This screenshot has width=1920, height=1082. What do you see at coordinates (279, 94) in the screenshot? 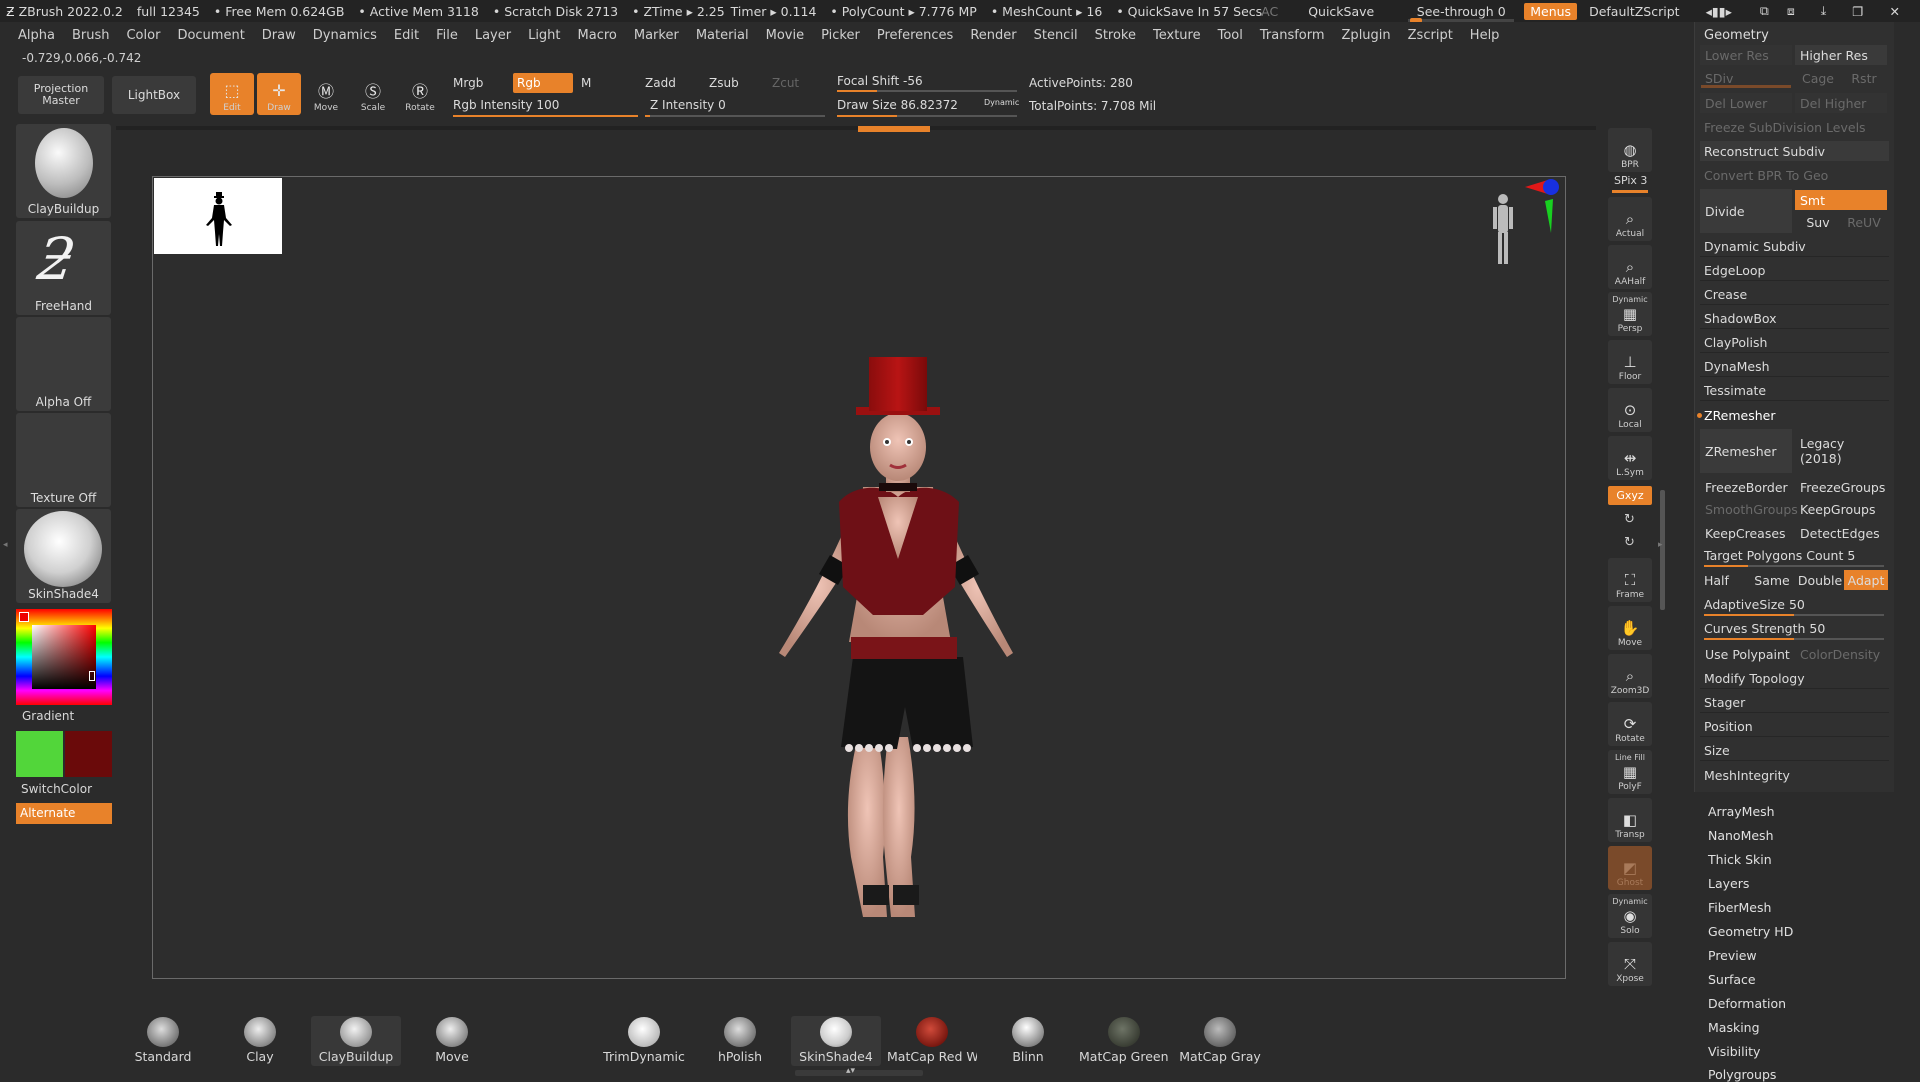
I see `draw-button: ✛ Draw` at bounding box center [279, 94].